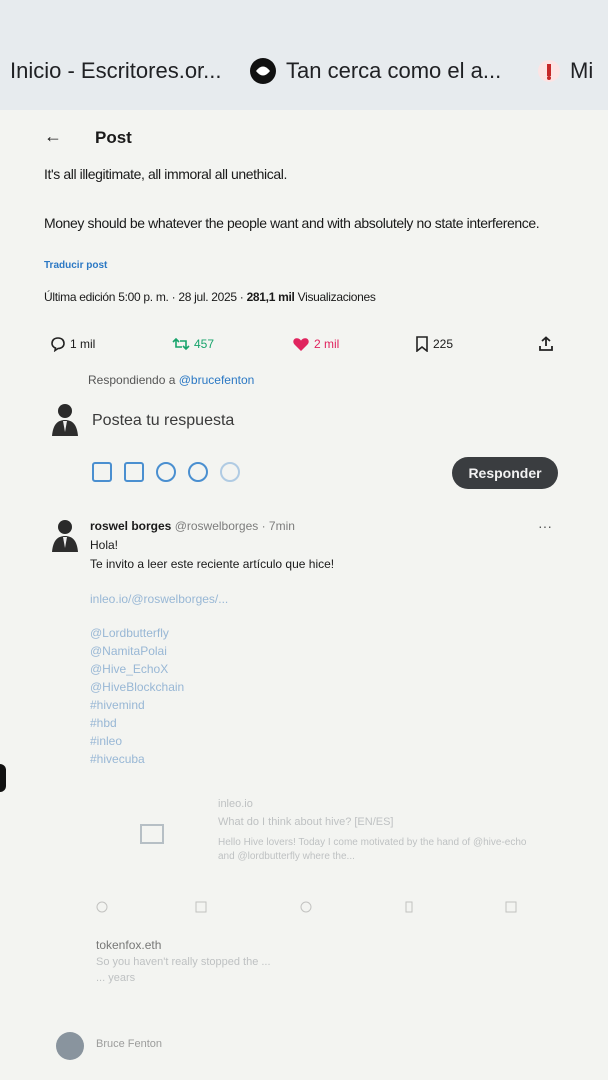 The width and height of the screenshot is (608, 1080). Describe the element at coordinates (104, 545) in the screenshot. I see `reply-greeting: Hola!` at that location.